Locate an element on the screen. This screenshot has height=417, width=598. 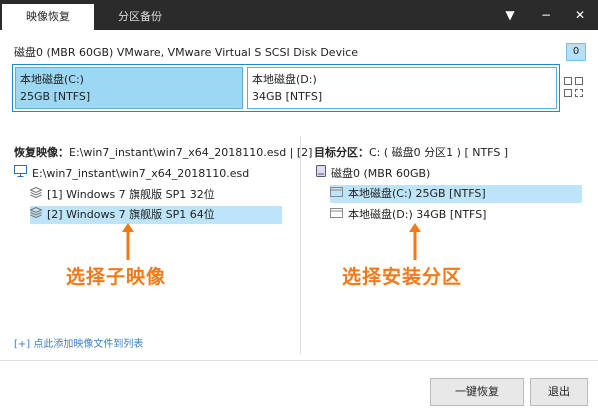
add-image-link: [+] 点此添加映像文件到列表 is located at coordinates (78, 342).